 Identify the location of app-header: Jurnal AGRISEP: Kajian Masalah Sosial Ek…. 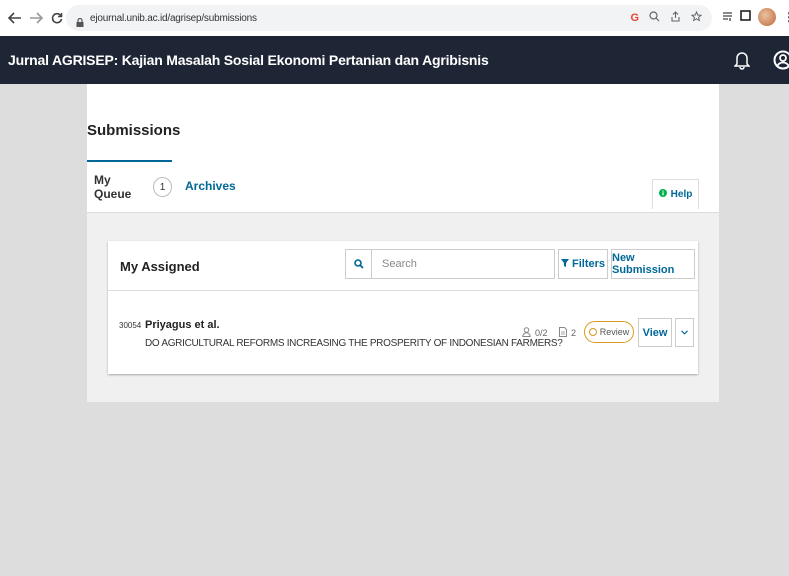
(394, 60).